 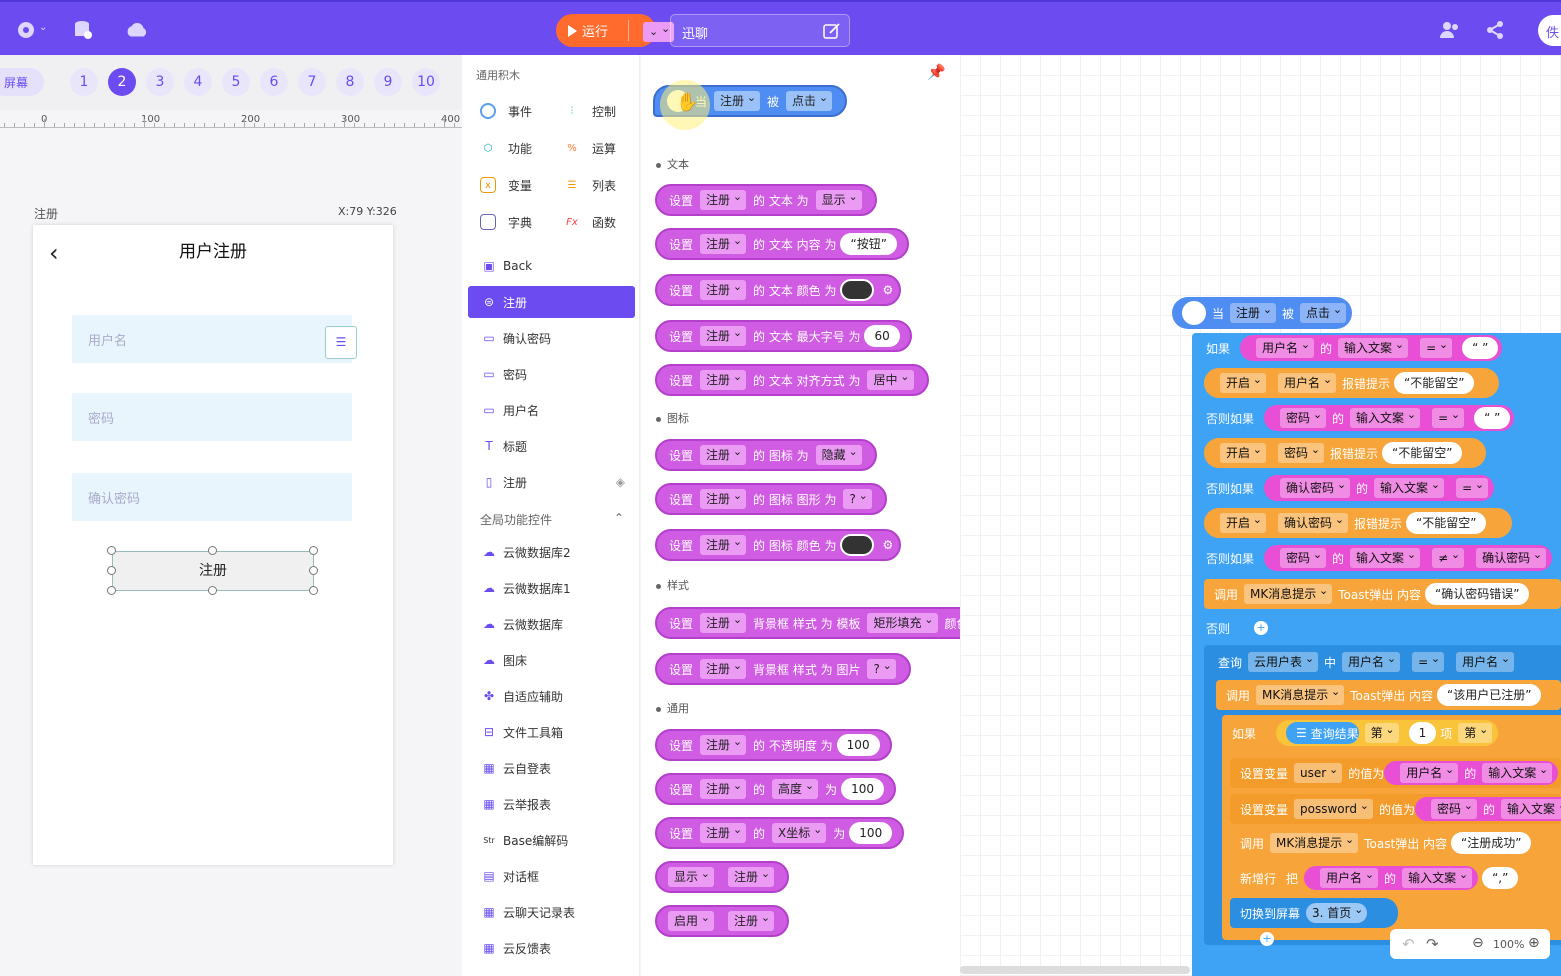 What do you see at coordinates (1492, 418) in the screenshot?
I see `empty-string: “ ”` at bounding box center [1492, 418].